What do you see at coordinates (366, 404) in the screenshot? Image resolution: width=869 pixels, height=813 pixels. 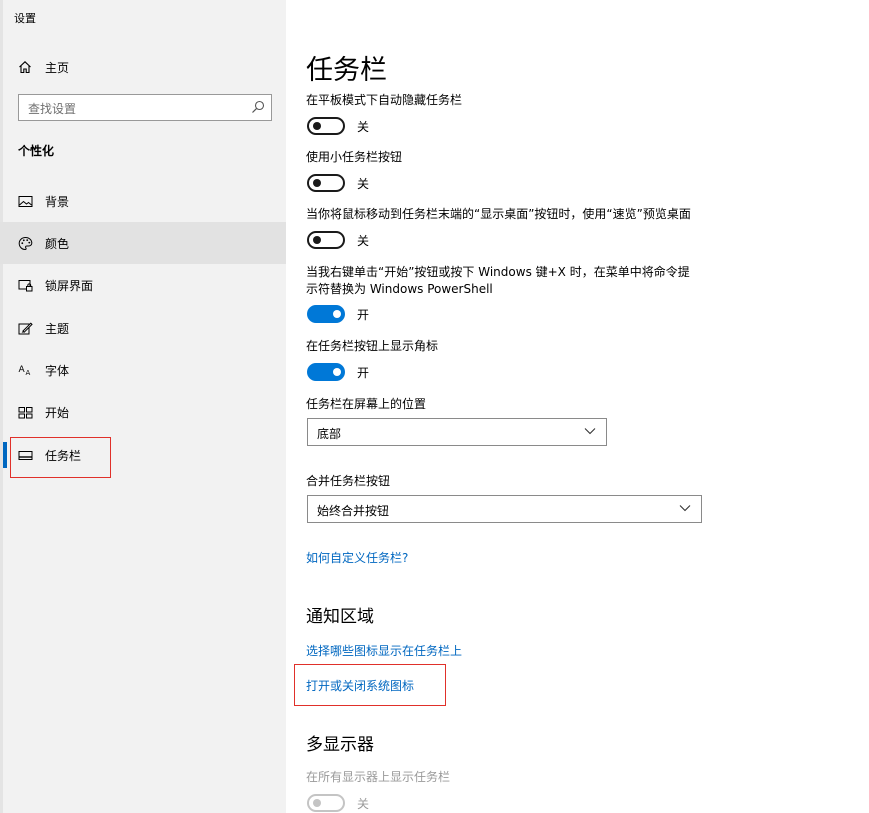 I see `position-label: 任务栏在屏幕上的位置` at bounding box center [366, 404].